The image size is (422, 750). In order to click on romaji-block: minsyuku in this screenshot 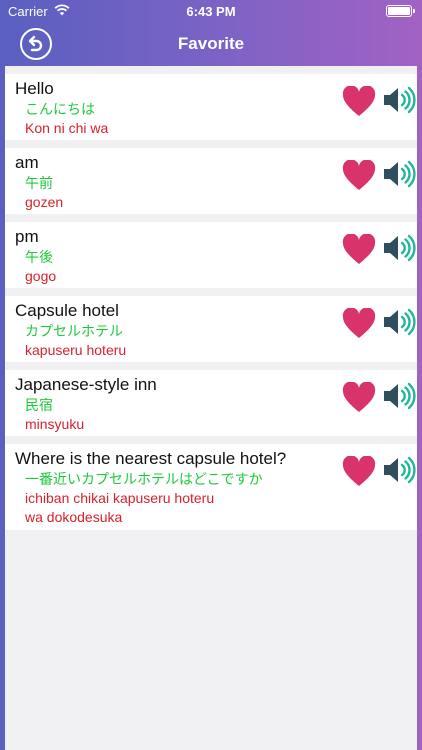, I will do `click(86, 424)`.